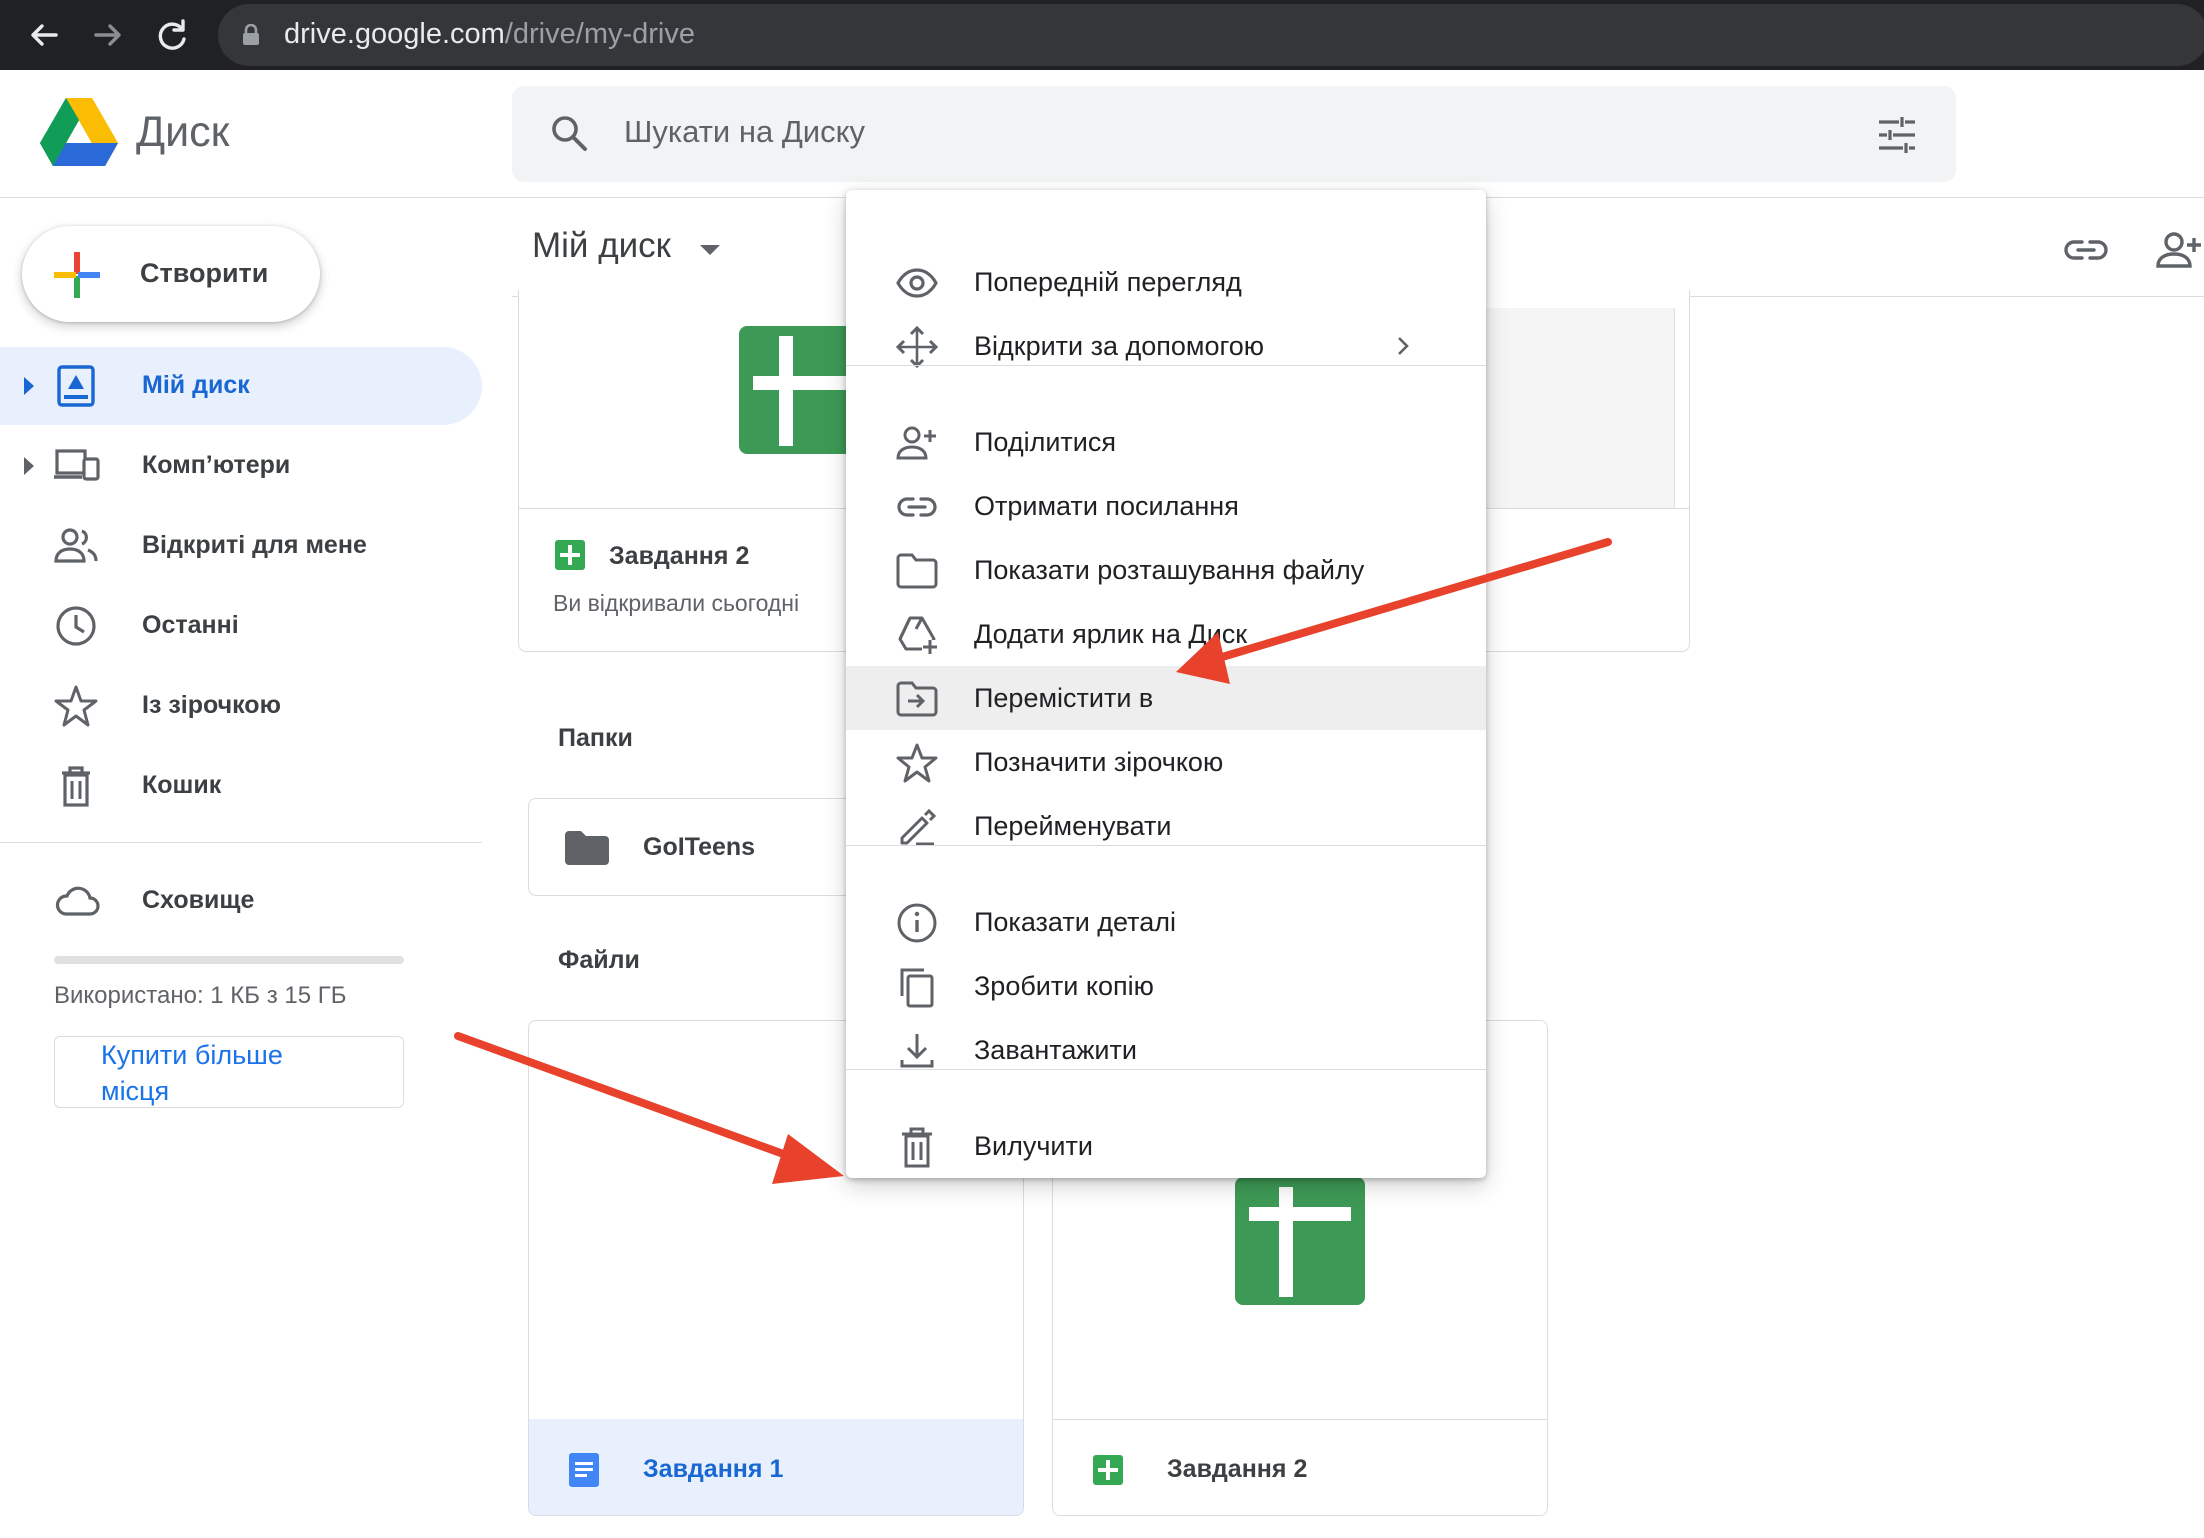 The width and height of the screenshot is (2204, 1538). What do you see at coordinates (710, 250) in the screenshot?
I see `chevron-down-icon` at bounding box center [710, 250].